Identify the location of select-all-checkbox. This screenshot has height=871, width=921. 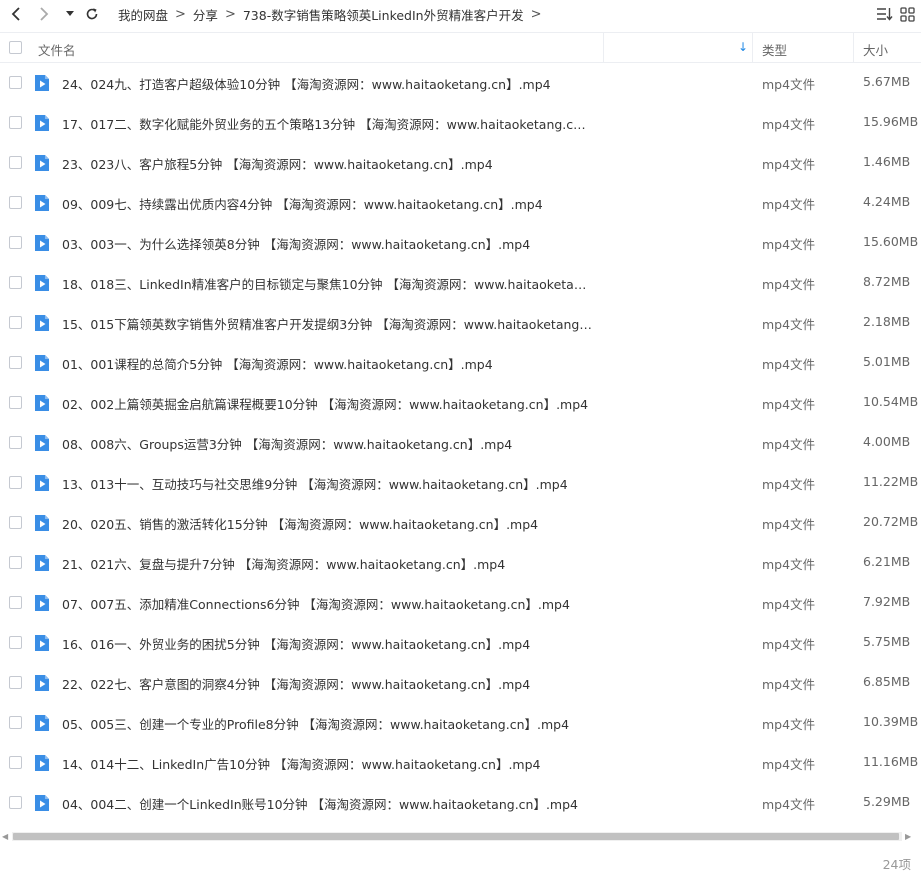
(15, 47).